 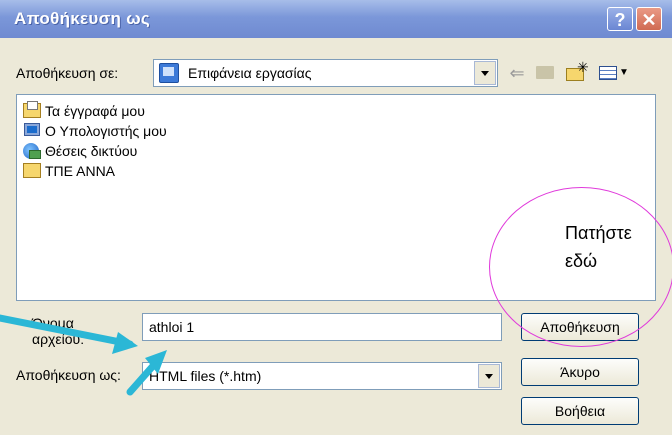 What do you see at coordinates (32, 170) in the screenshot?
I see `folder-icon` at bounding box center [32, 170].